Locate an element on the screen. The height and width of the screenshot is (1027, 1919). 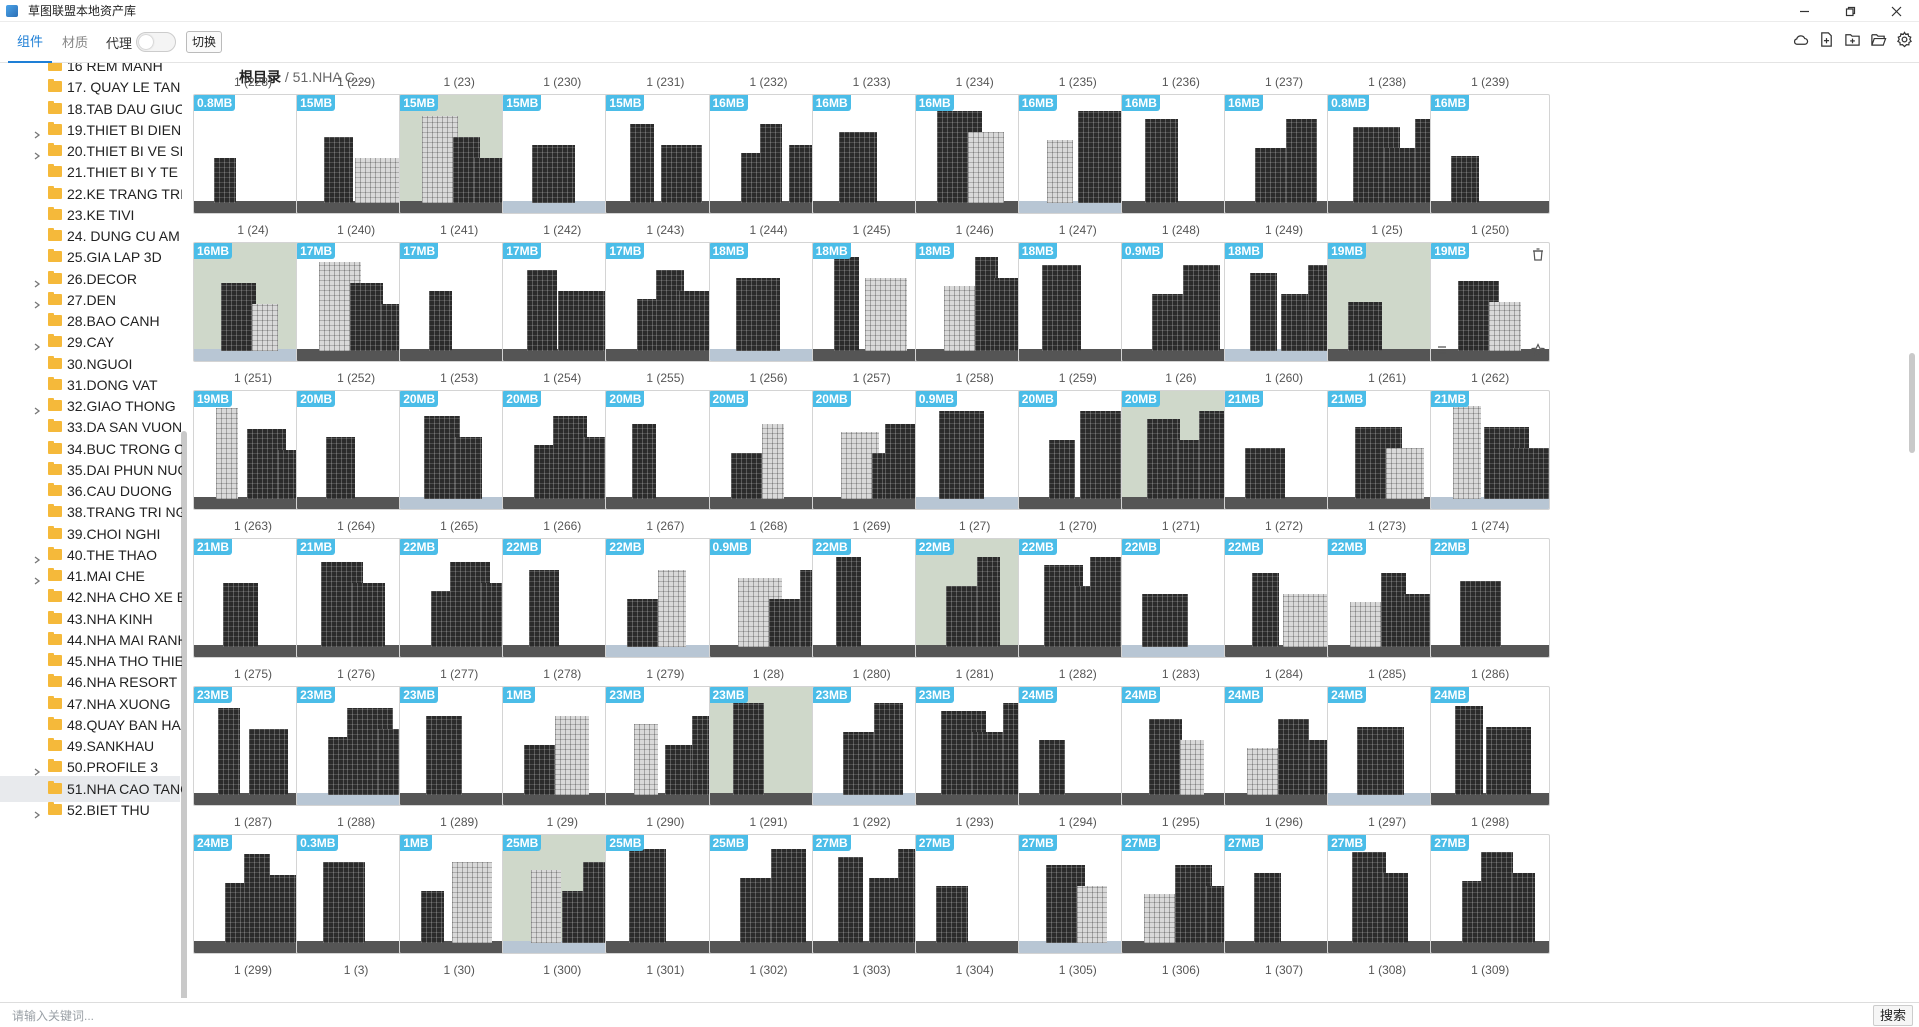
new-folder-button is located at coordinates (1852, 39).